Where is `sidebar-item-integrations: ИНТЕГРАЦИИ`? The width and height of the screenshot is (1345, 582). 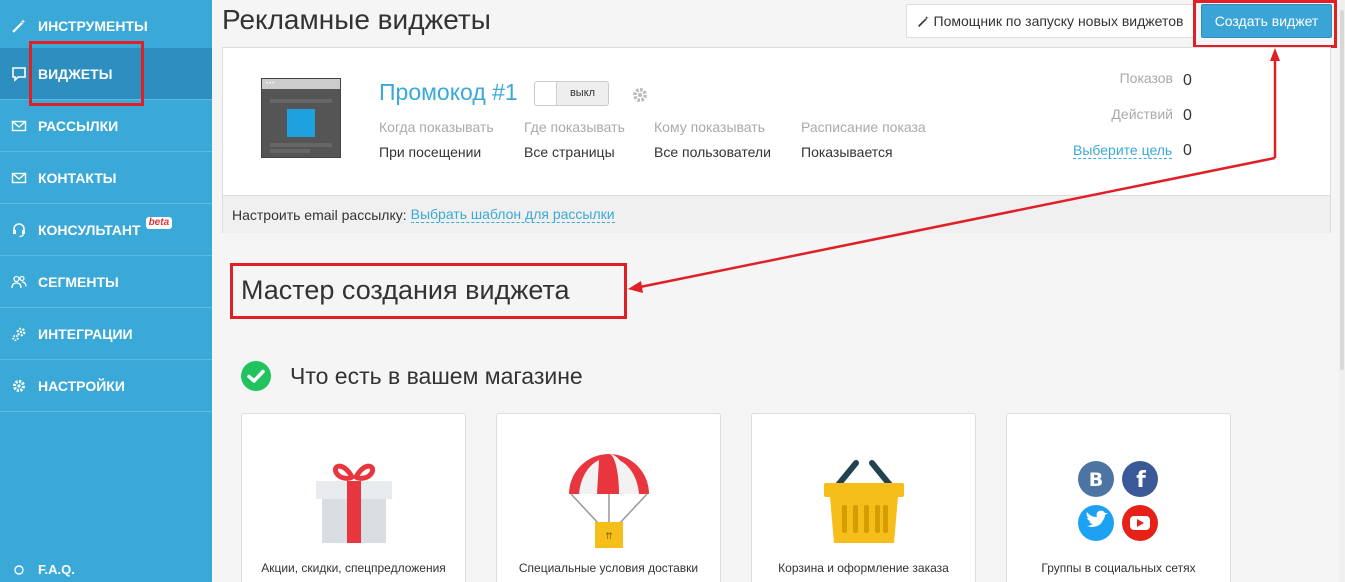
sidebar-item-integrations: ИНТЕГРАЦИИ is located at coordinates (106, 334).